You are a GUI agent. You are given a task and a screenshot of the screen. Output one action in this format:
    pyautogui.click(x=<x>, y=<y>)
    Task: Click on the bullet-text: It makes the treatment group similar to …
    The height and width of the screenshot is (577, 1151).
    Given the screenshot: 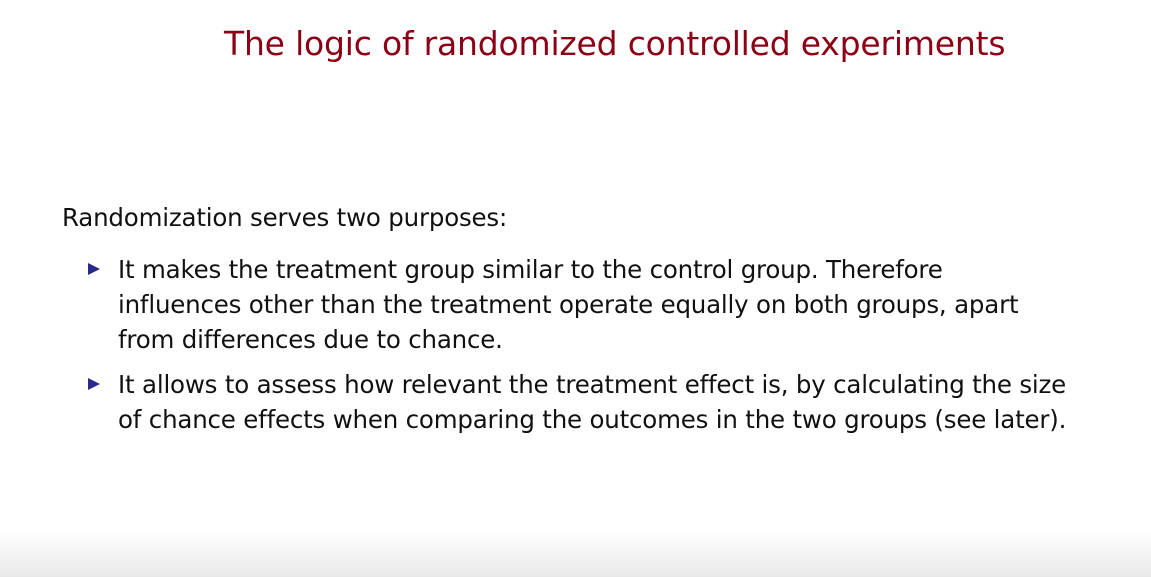 What is the action you would take?
    pyautogui.click(x=568, y=304)
    